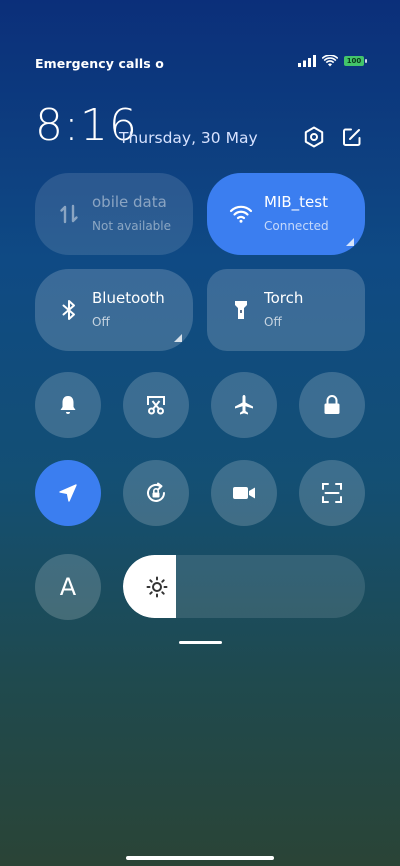 The height and width of the screenshot is (866, 400). Describe the element at coordinates (200, 642) in the screenshot. I see `drag-handle` at that location.